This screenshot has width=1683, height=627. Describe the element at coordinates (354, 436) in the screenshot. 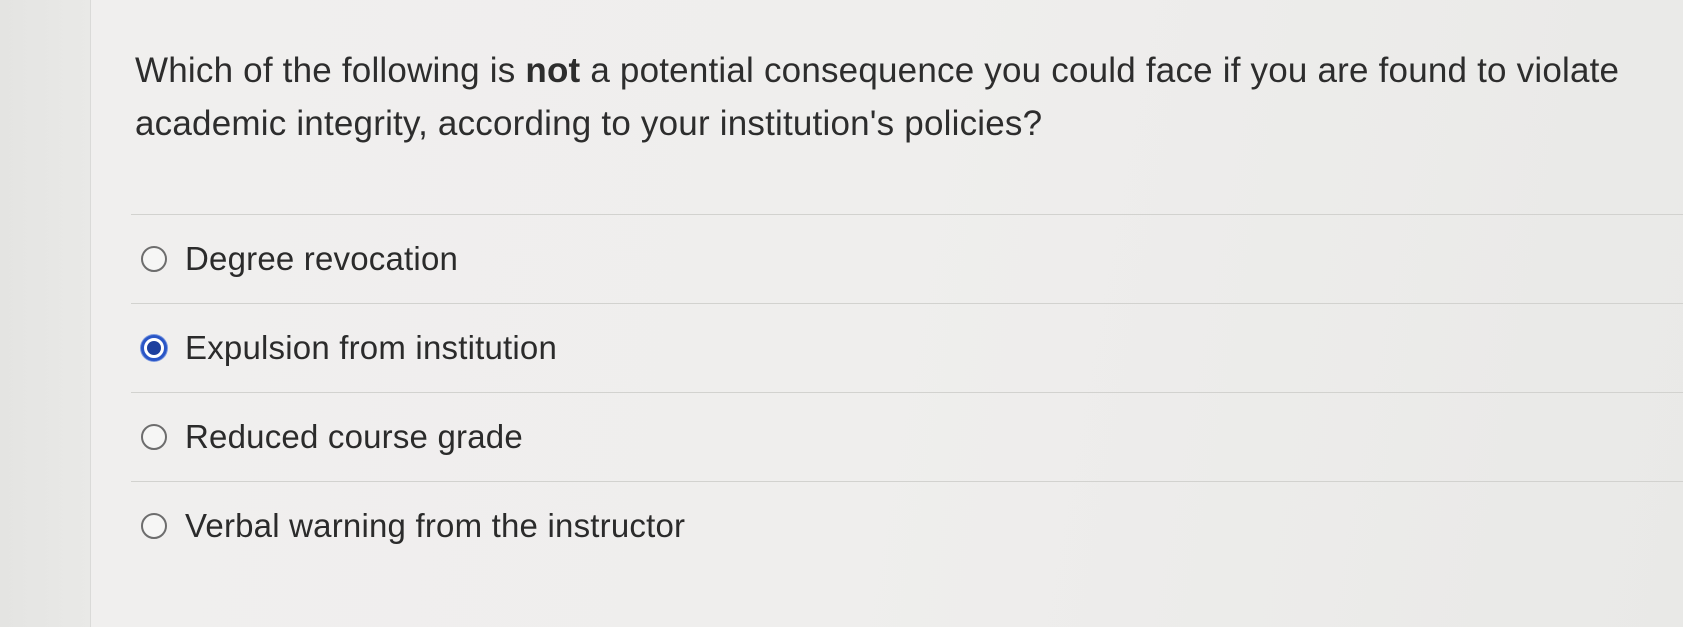

I see `option-label: Reduced course grade` at that location.